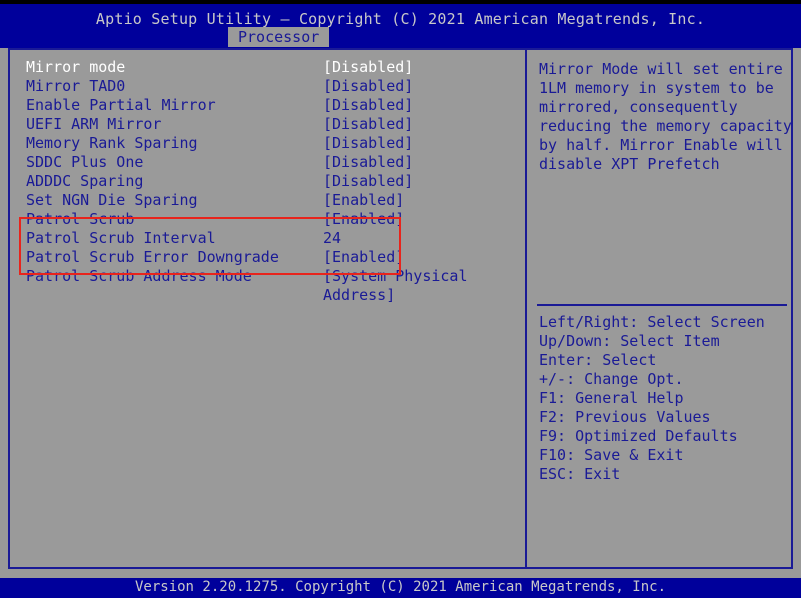  Describe the element at coordinates (611, 379) in the screenshot. I see `key-legend-line: +/-: Change Opt.` at that location.